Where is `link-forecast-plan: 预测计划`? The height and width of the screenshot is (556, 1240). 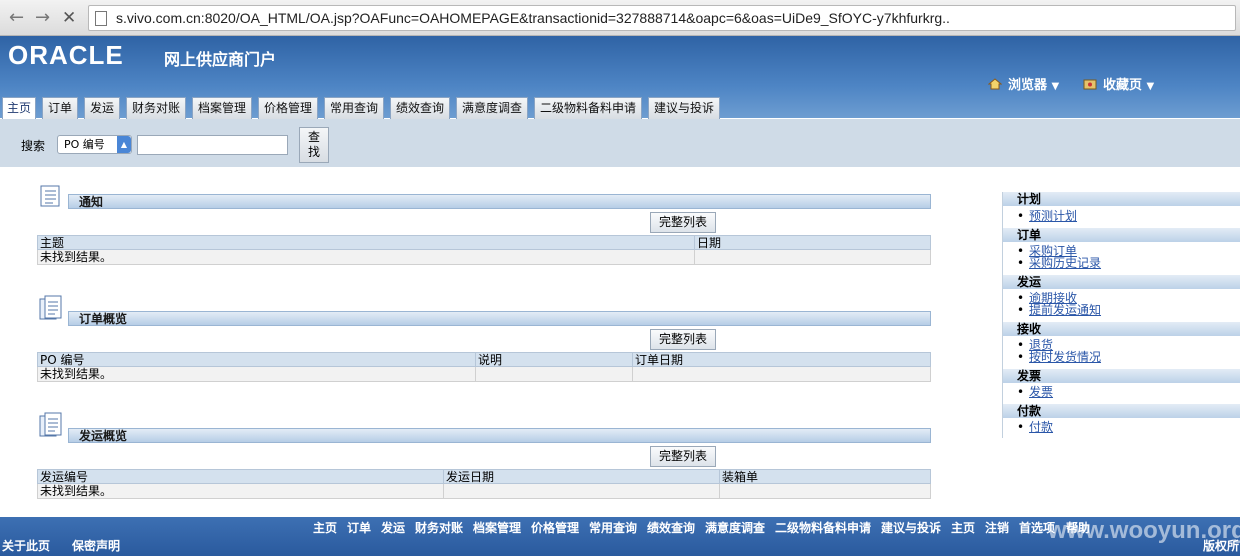 link-forecast-plan: 预测计划 is located at coordinates (1047, 216).